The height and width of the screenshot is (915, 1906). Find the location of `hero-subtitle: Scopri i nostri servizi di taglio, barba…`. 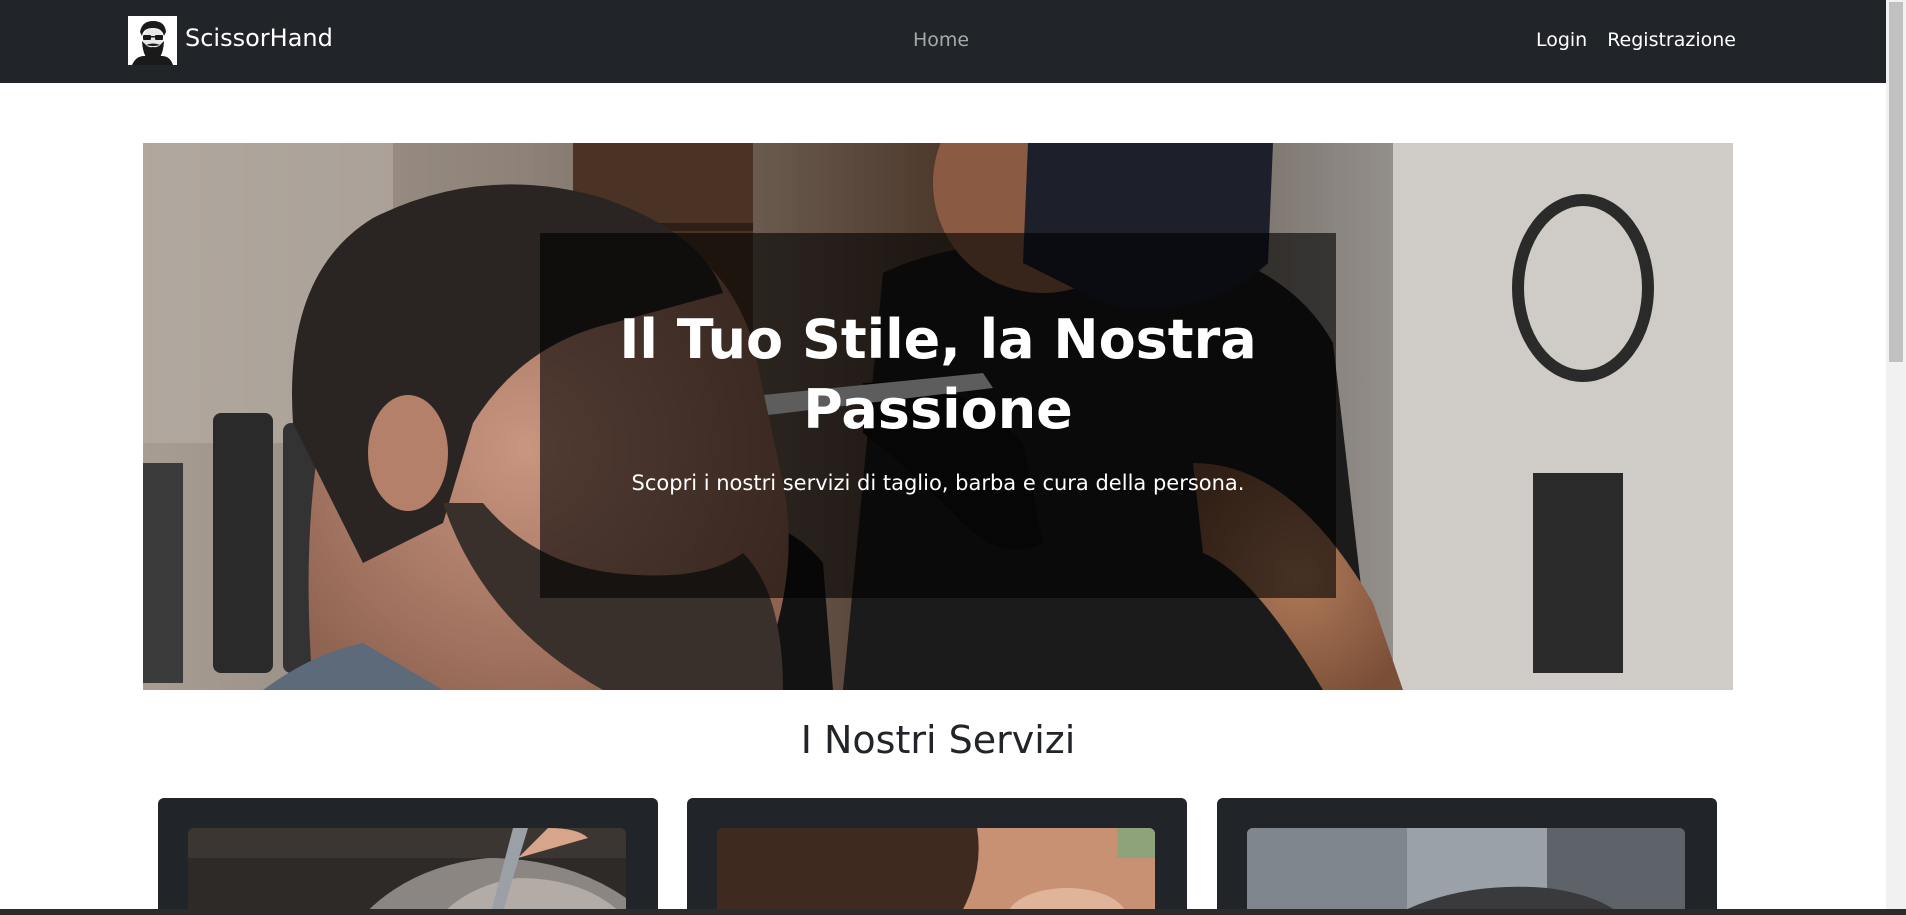

hero-subtitle: Scopri i nostri servizi di taglio, barba… is located at coordinates (938, 483).